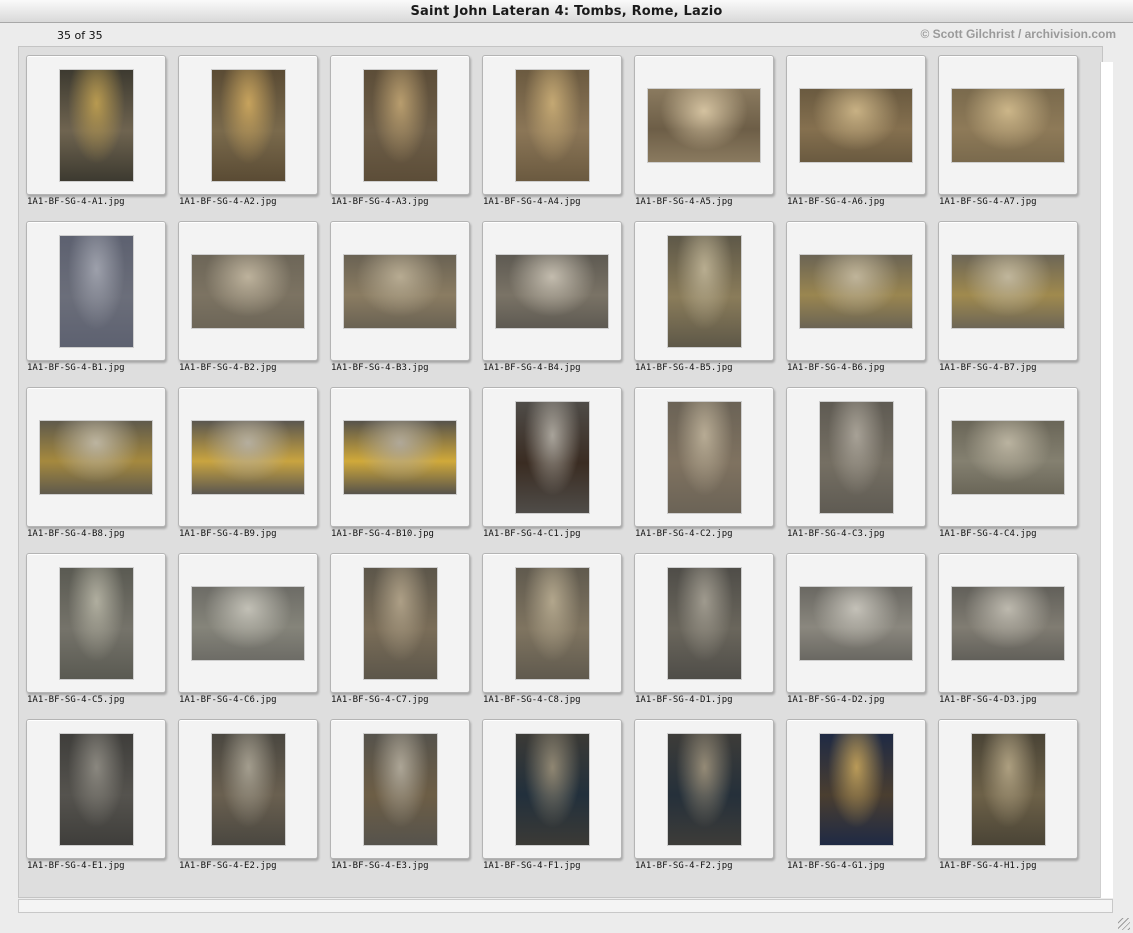  I want to click on thumbnail-cell: 1A1-BF-SG-4-D2.jpg, so click(855, 625).